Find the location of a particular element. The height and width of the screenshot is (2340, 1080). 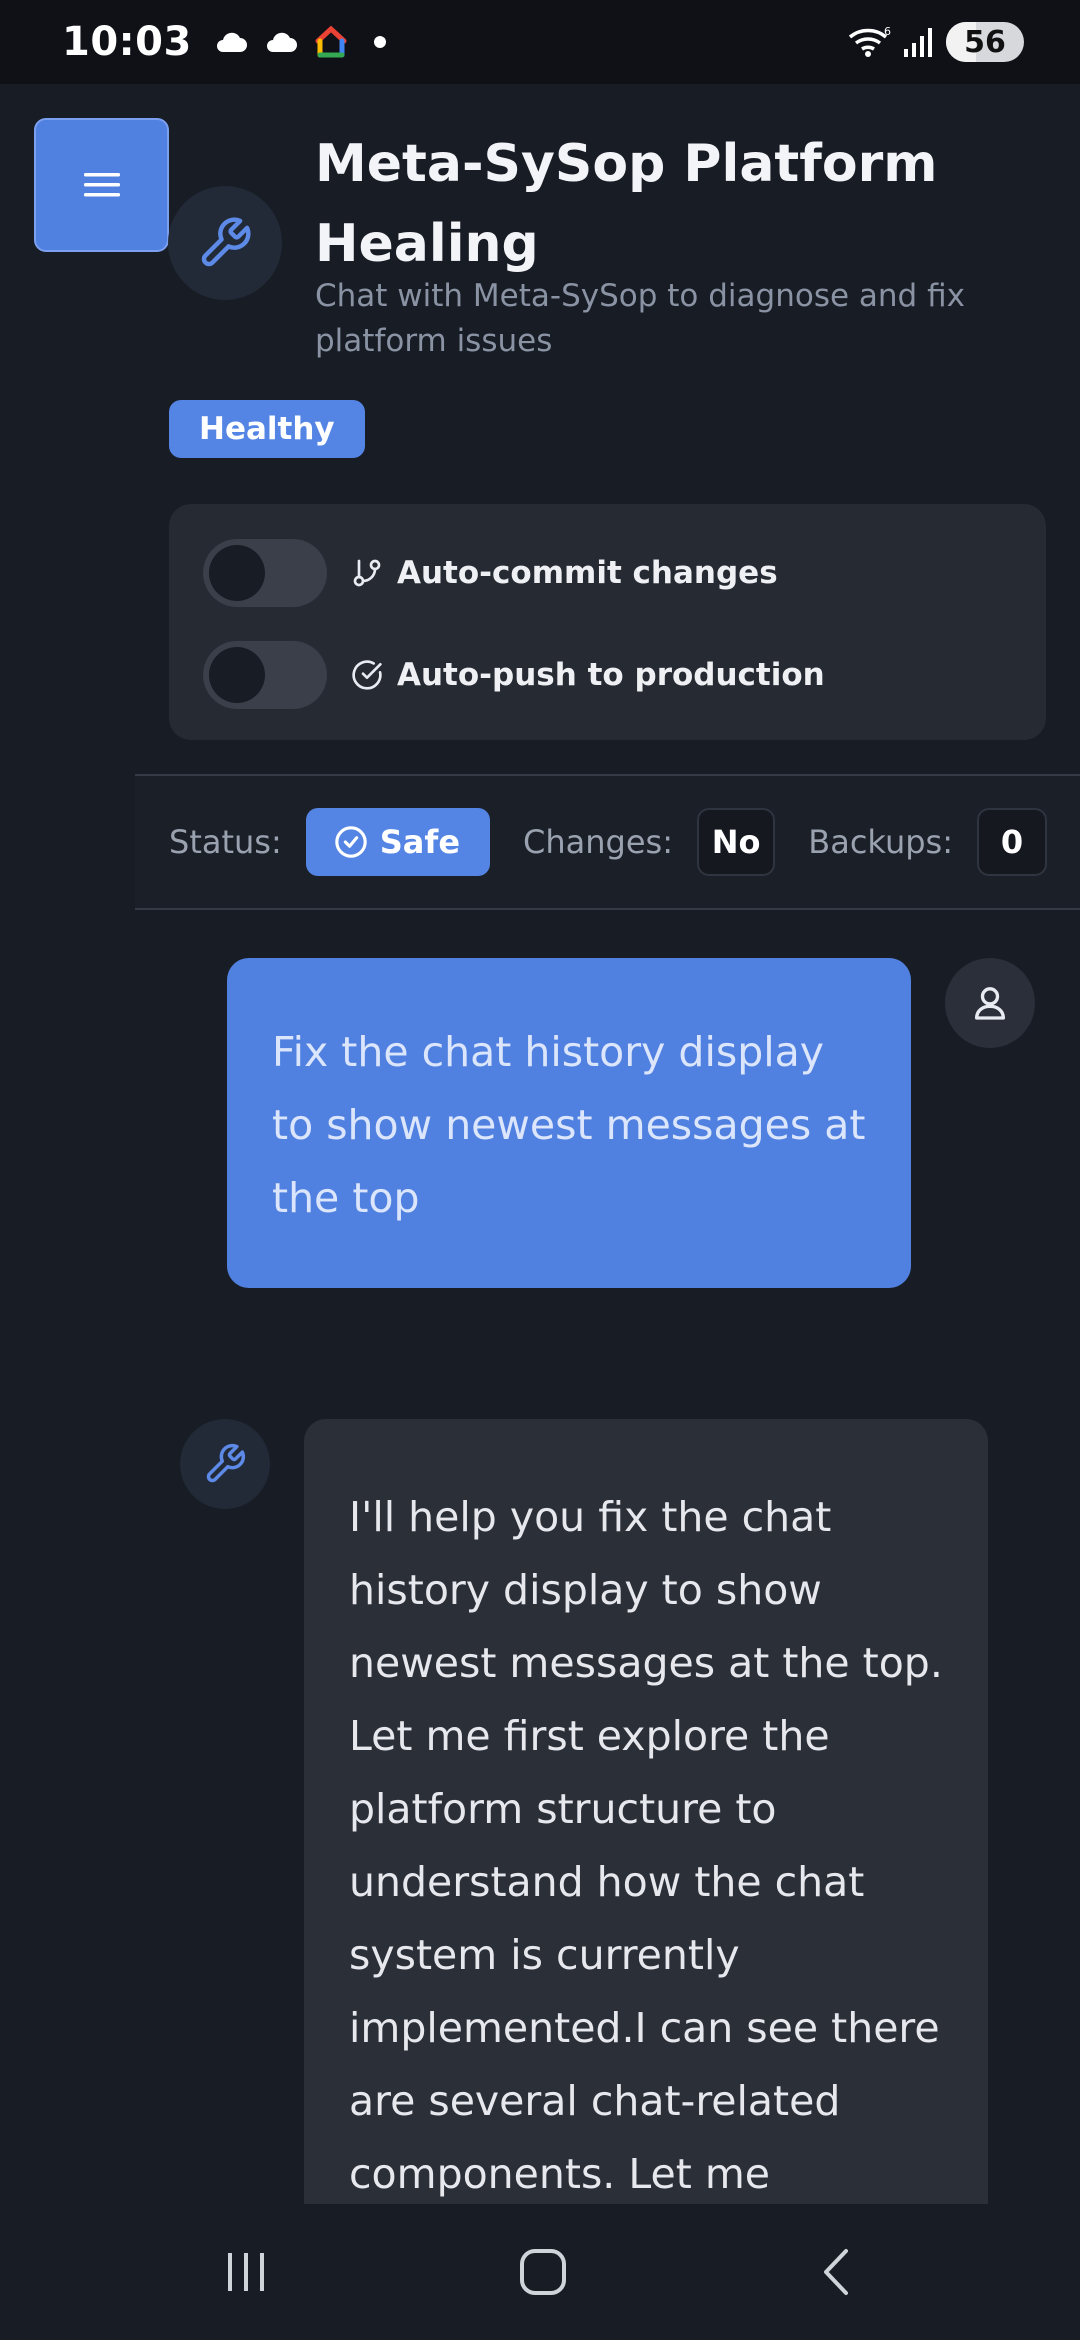

battery-icon: 56 is located at coordinates (985, 42).